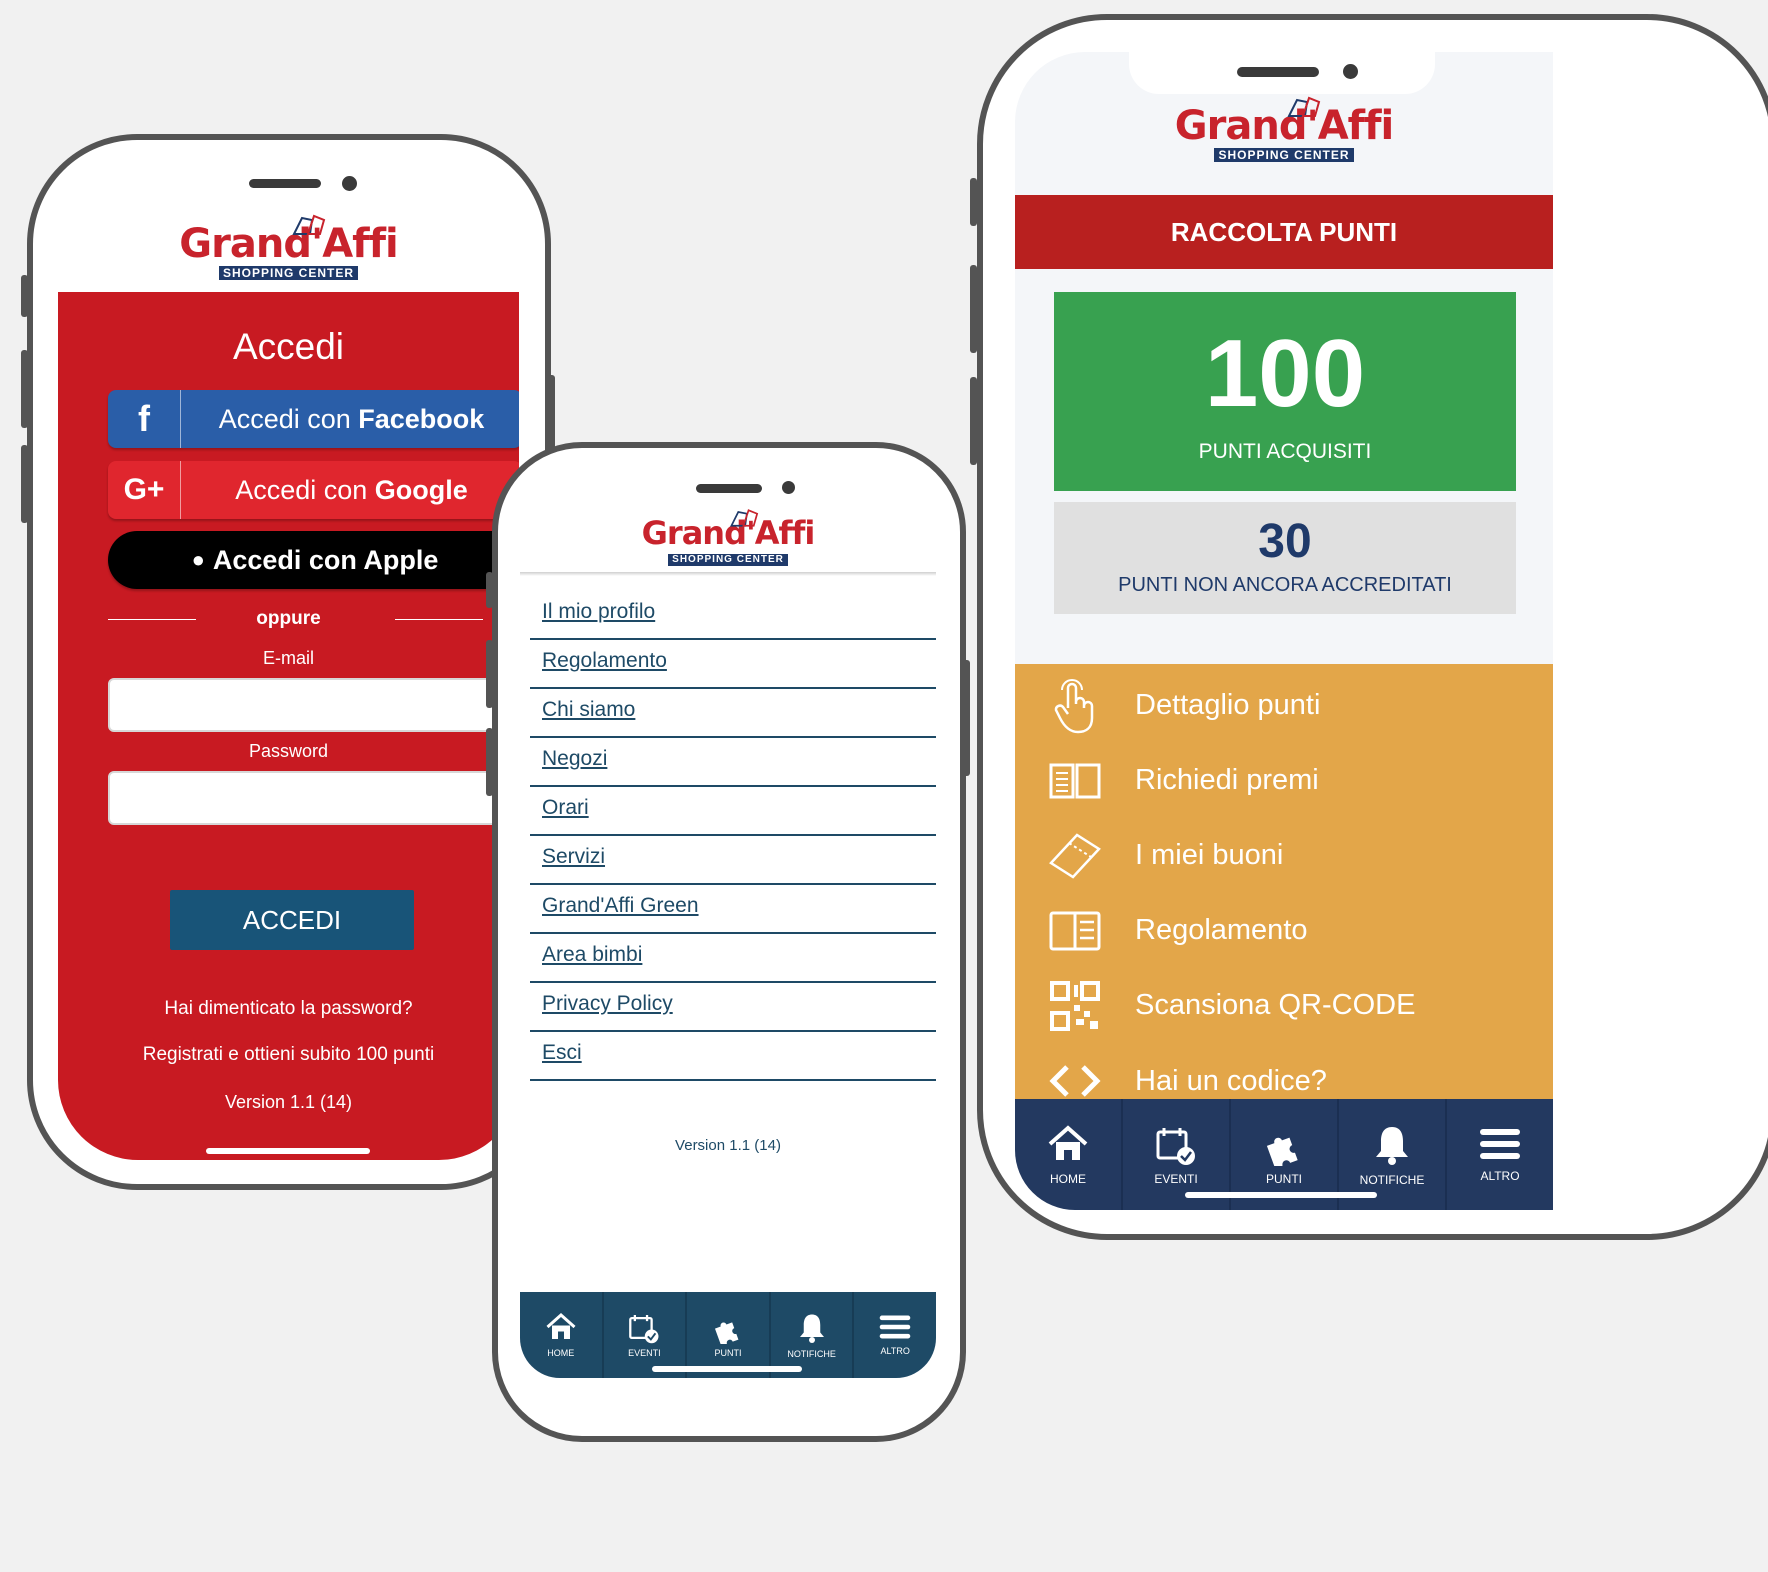 The height and width of the screenshot is (1572, 1768). What do you see at coordinates (1209, 855) in the screenshot?
I see `menu-item-label: I miei buoni` at bounding box center [1209, 855].